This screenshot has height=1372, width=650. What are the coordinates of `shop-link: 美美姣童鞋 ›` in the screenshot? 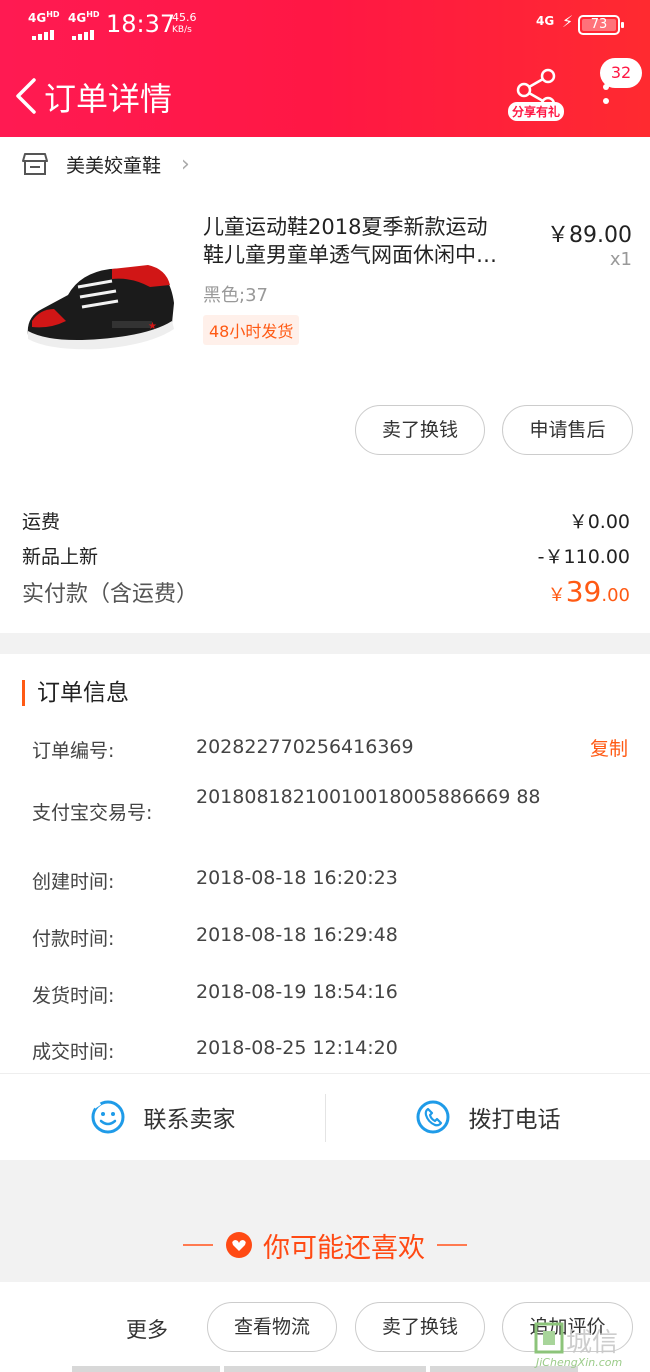 It's located at (106, 164).